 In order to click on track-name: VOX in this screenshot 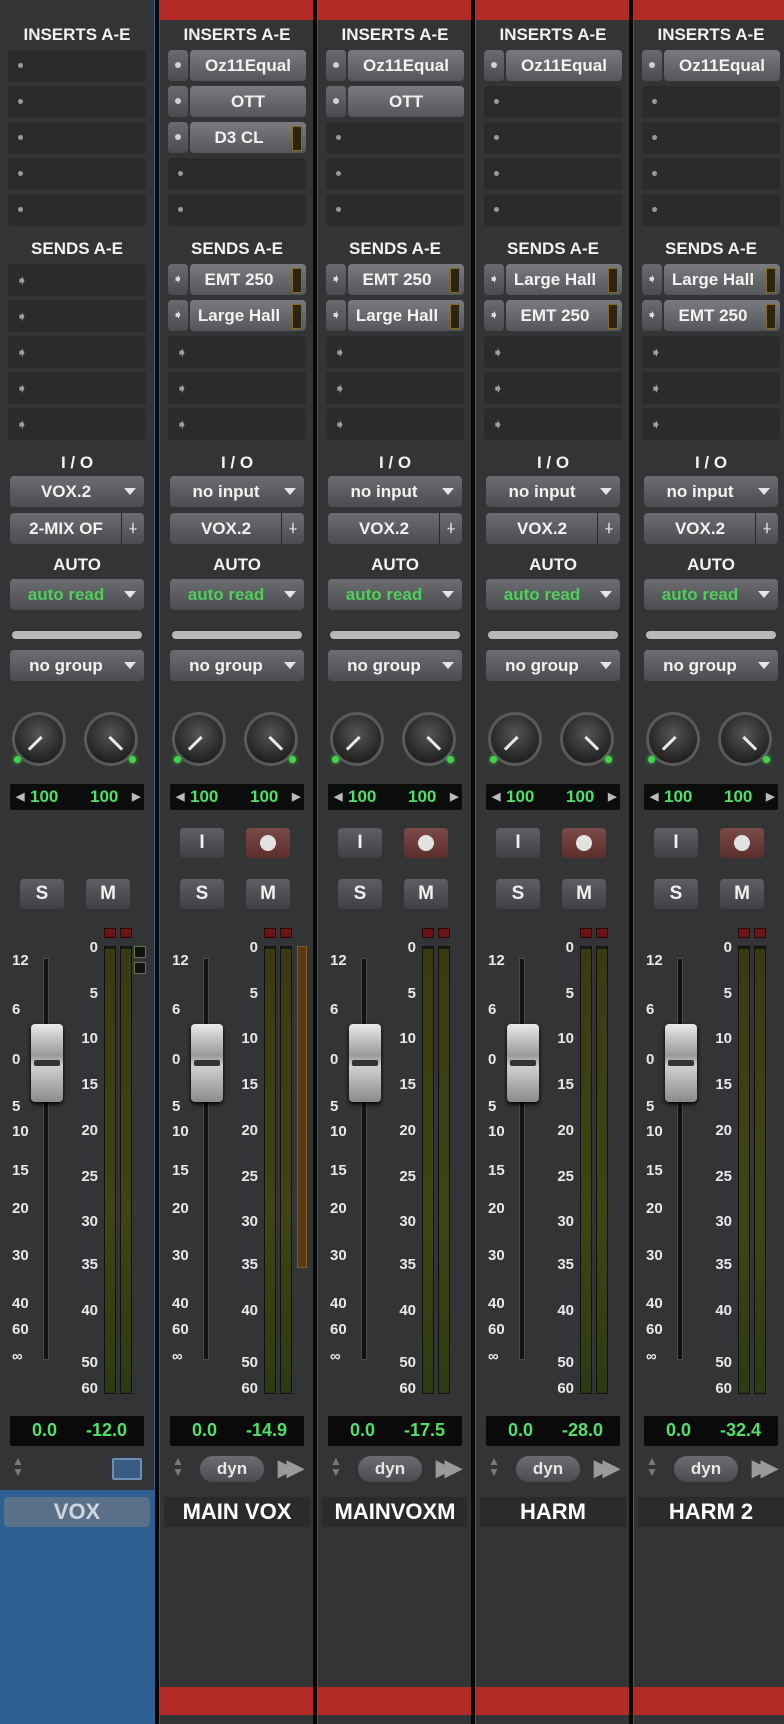, I will do `click(77, 1512)`.